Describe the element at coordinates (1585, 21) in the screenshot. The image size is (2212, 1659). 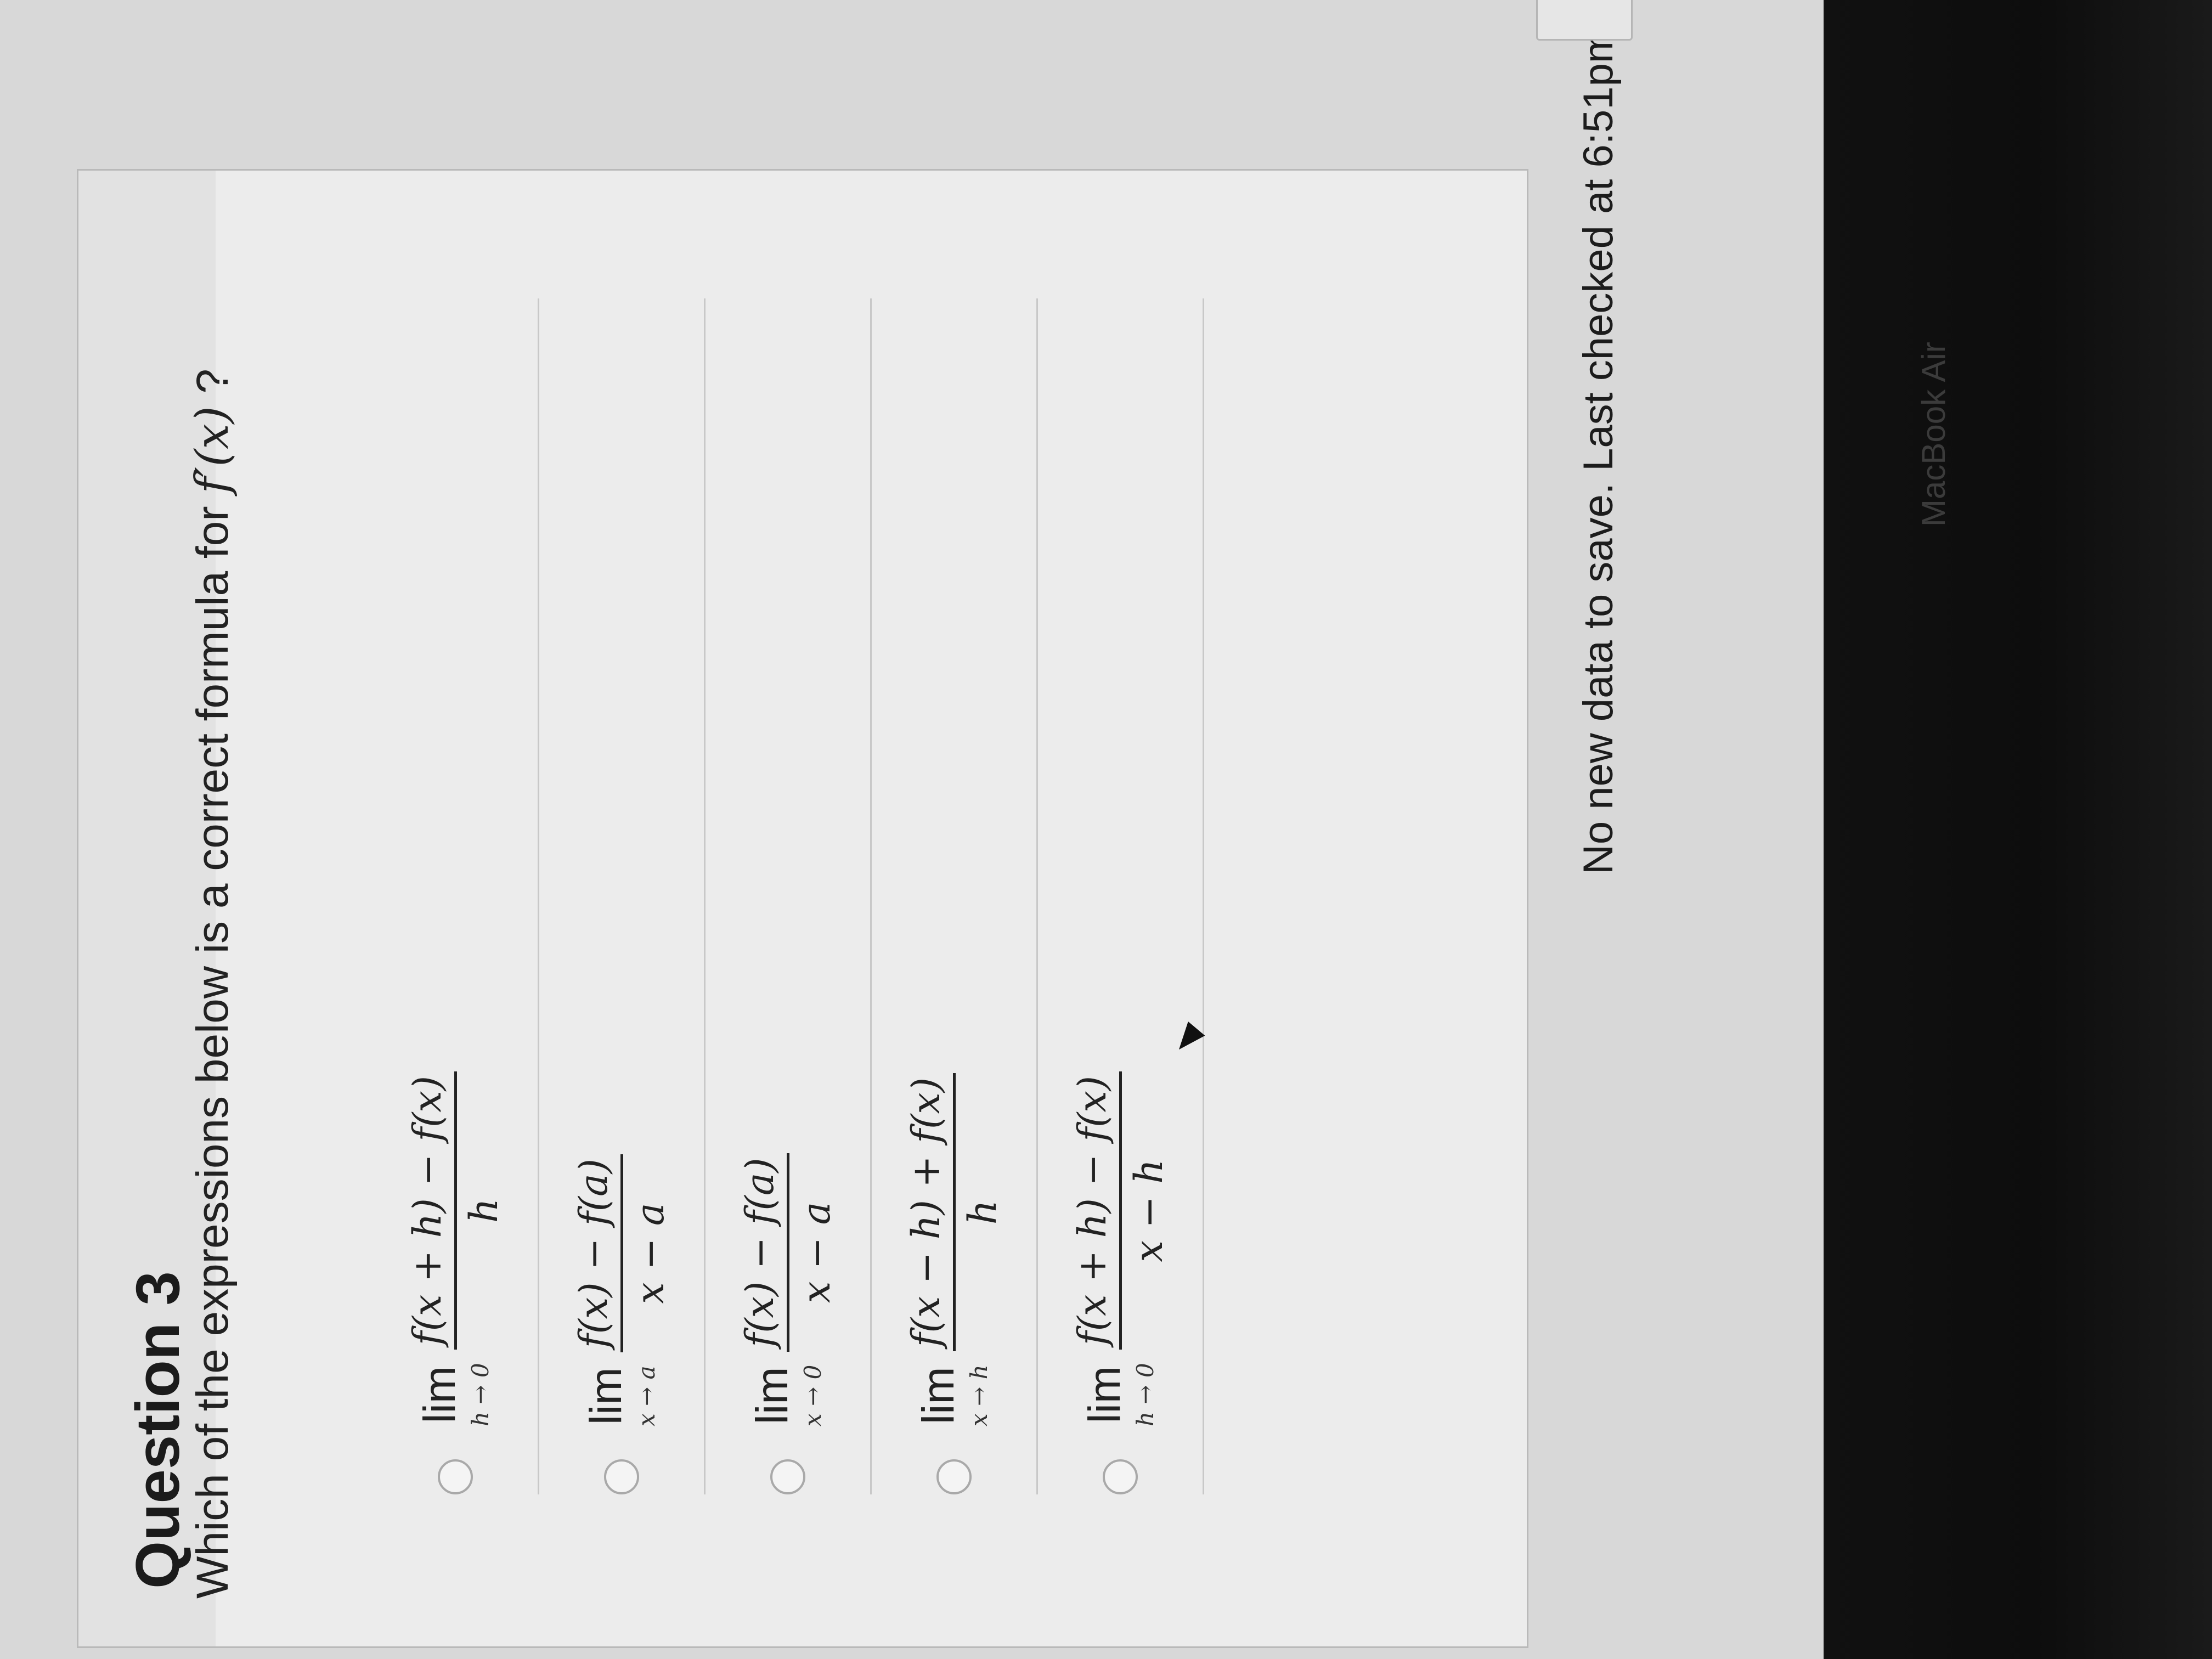
I see `corner-button` at that location.